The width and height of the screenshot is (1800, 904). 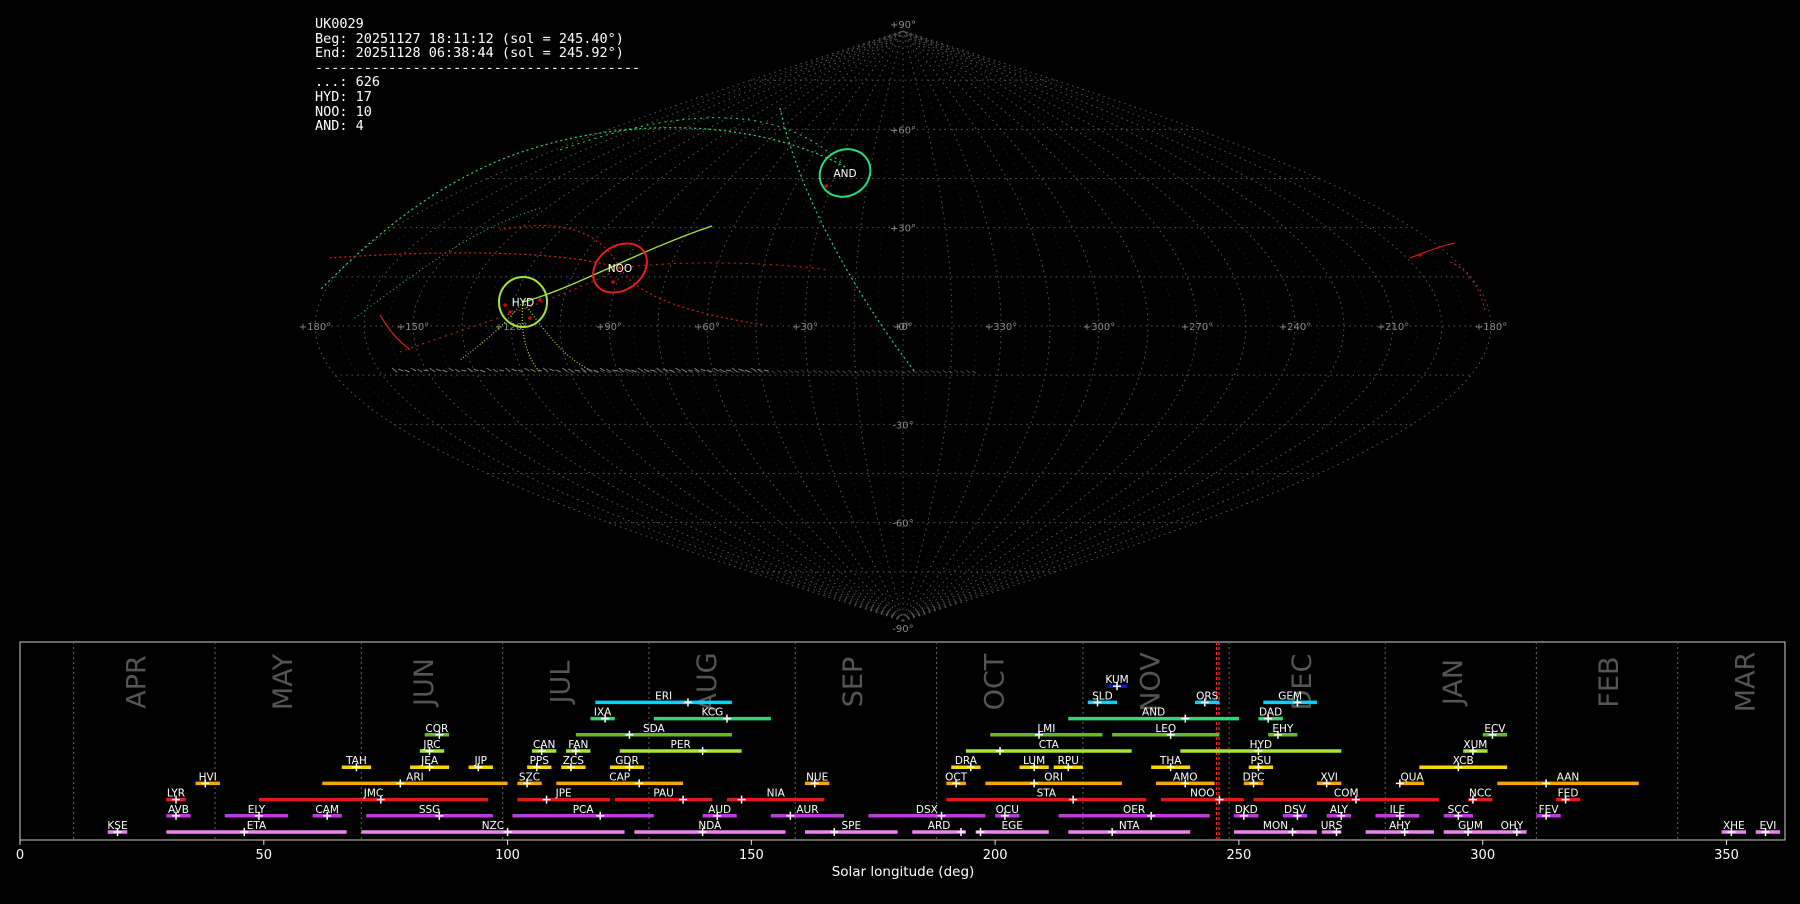 I want to click on x-tick-label: 250, so click(x=1239, y=855).